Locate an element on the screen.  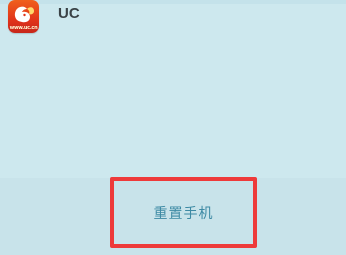
uc-browser-squirrel-icon: www.uc.cn is located at coordinates (23, 16).